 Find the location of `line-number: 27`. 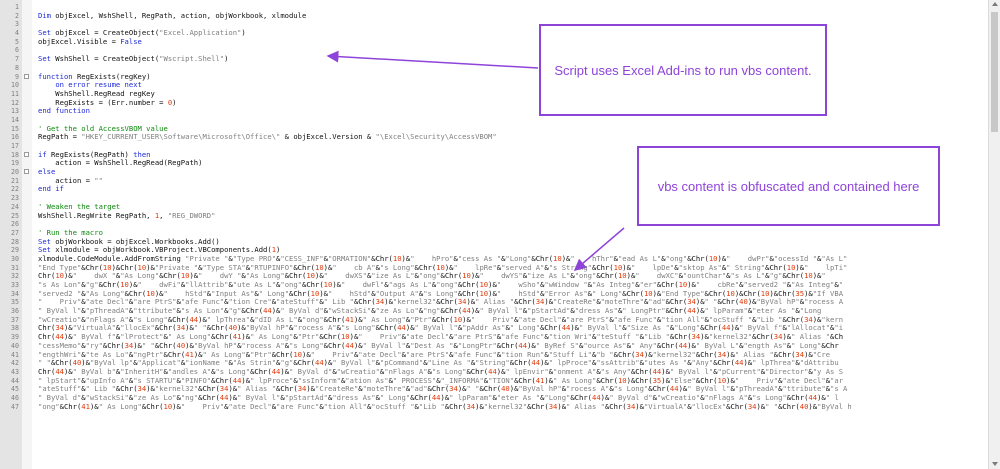

line-number: 27 is located at coordinates (15, 232).